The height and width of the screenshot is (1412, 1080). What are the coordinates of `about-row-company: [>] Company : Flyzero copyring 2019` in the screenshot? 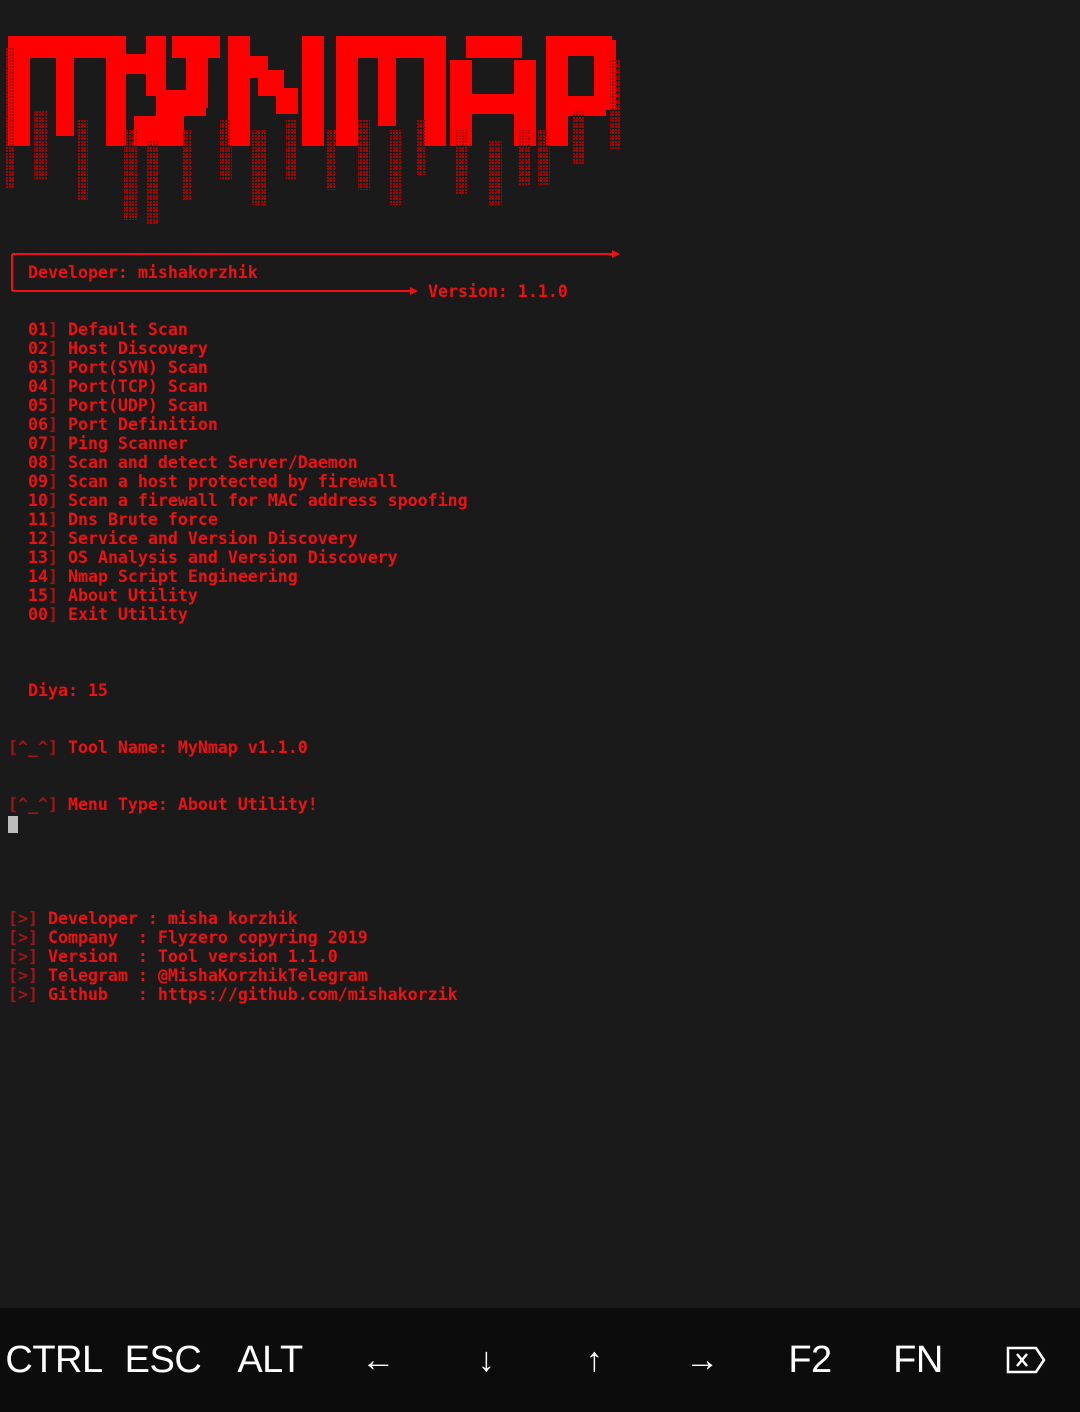 It's located at (233, 937).